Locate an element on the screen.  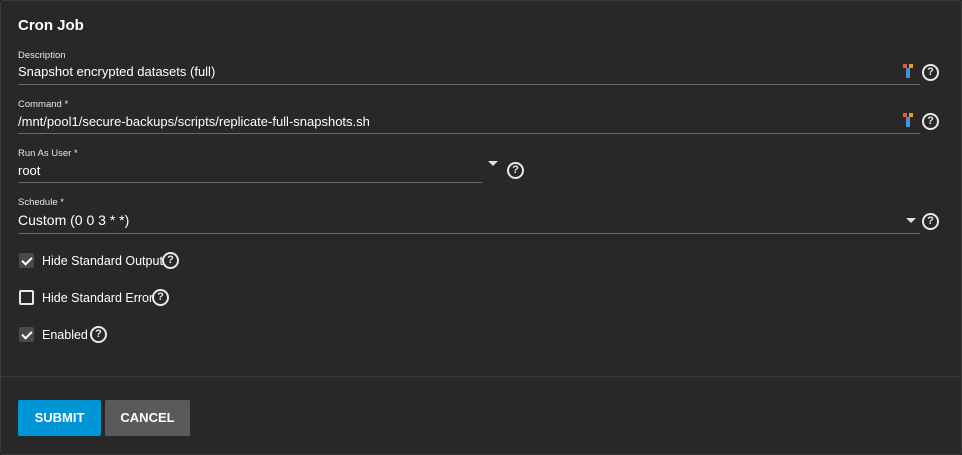
hide-stderr-checkbox is located at coordinates (26, 297).